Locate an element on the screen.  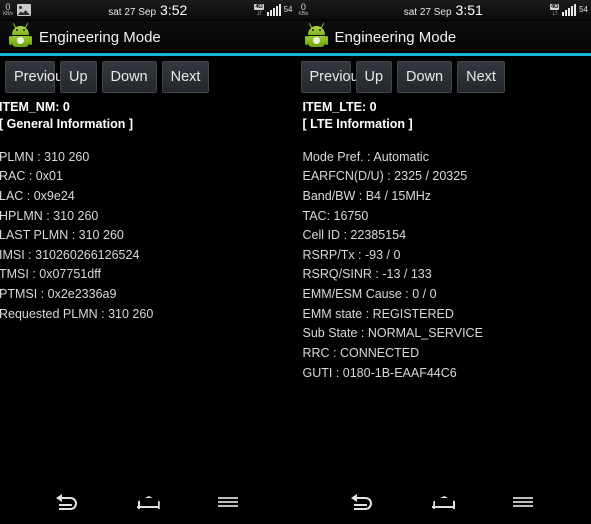
info-row: Cell ID : 22385154 is located at coordinates (354, 235).